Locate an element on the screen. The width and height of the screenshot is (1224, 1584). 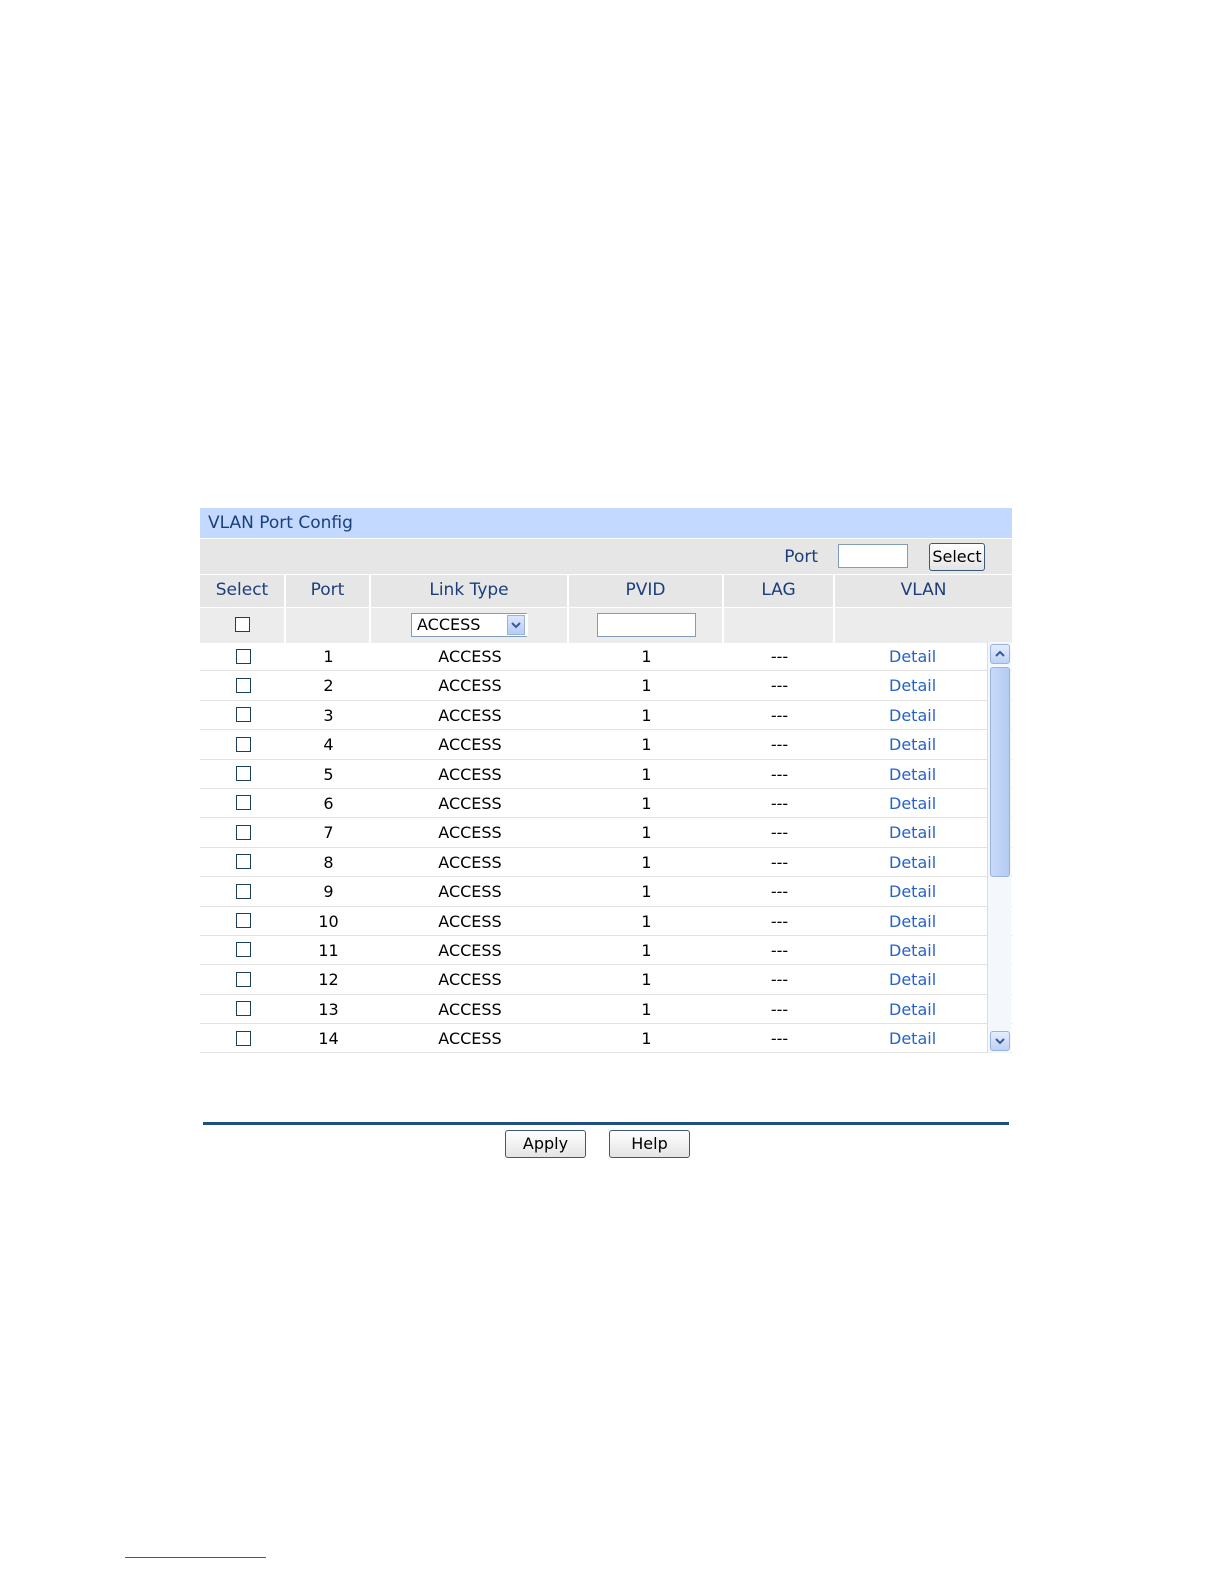
port-cell: 6 is located at coordinates (328, 803).